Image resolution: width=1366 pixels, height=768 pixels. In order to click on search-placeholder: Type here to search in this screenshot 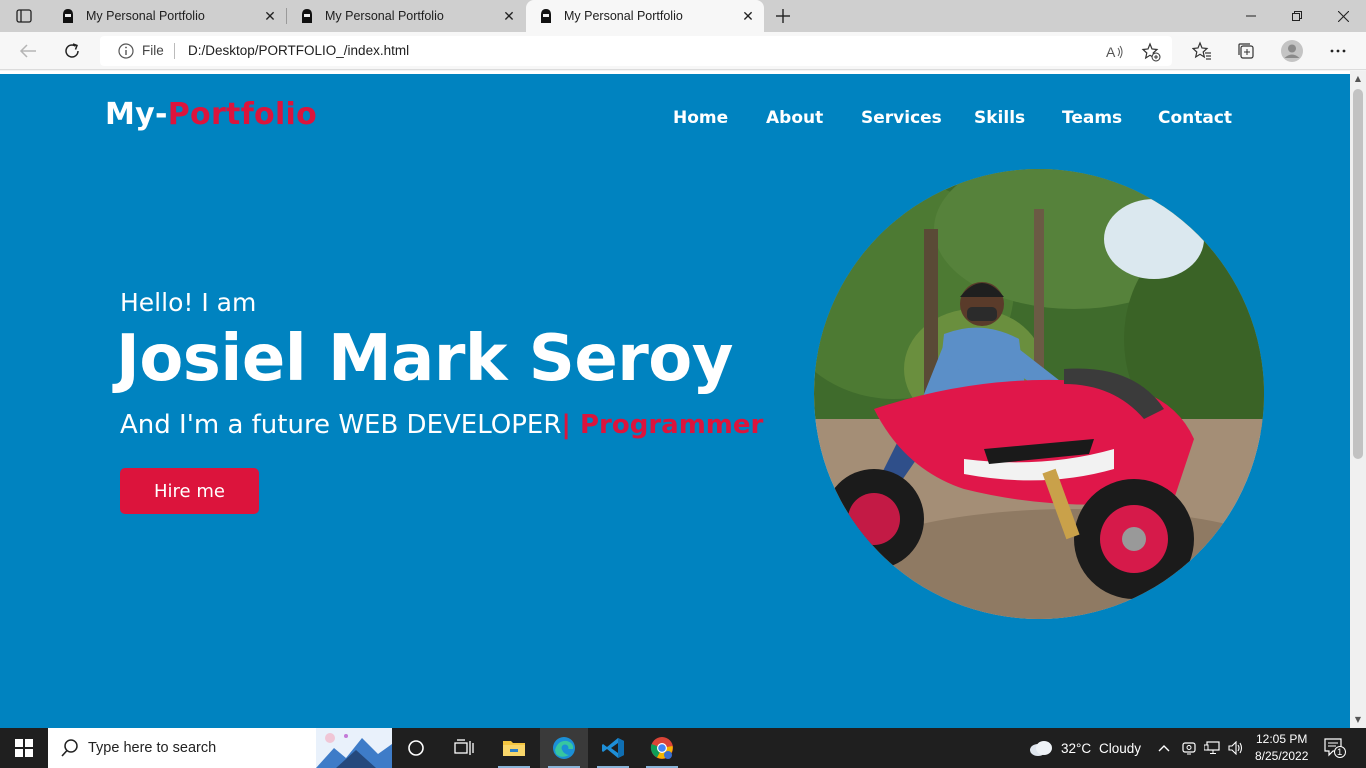, I will do `click(152, 748)`.